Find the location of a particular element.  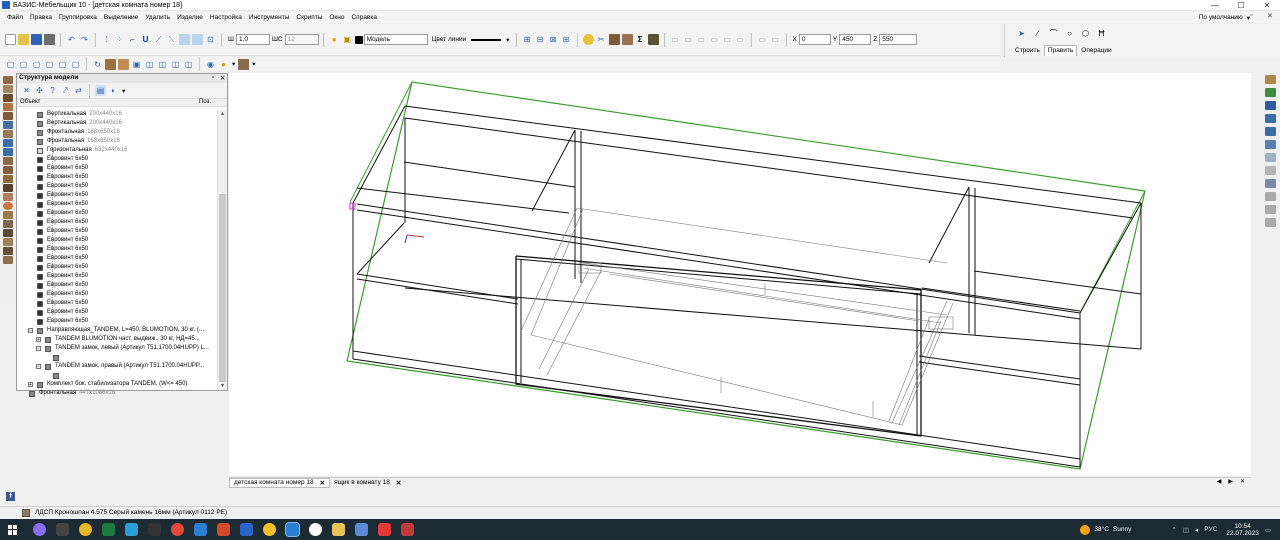

layers-icon is located at coordinates (1270, 118).